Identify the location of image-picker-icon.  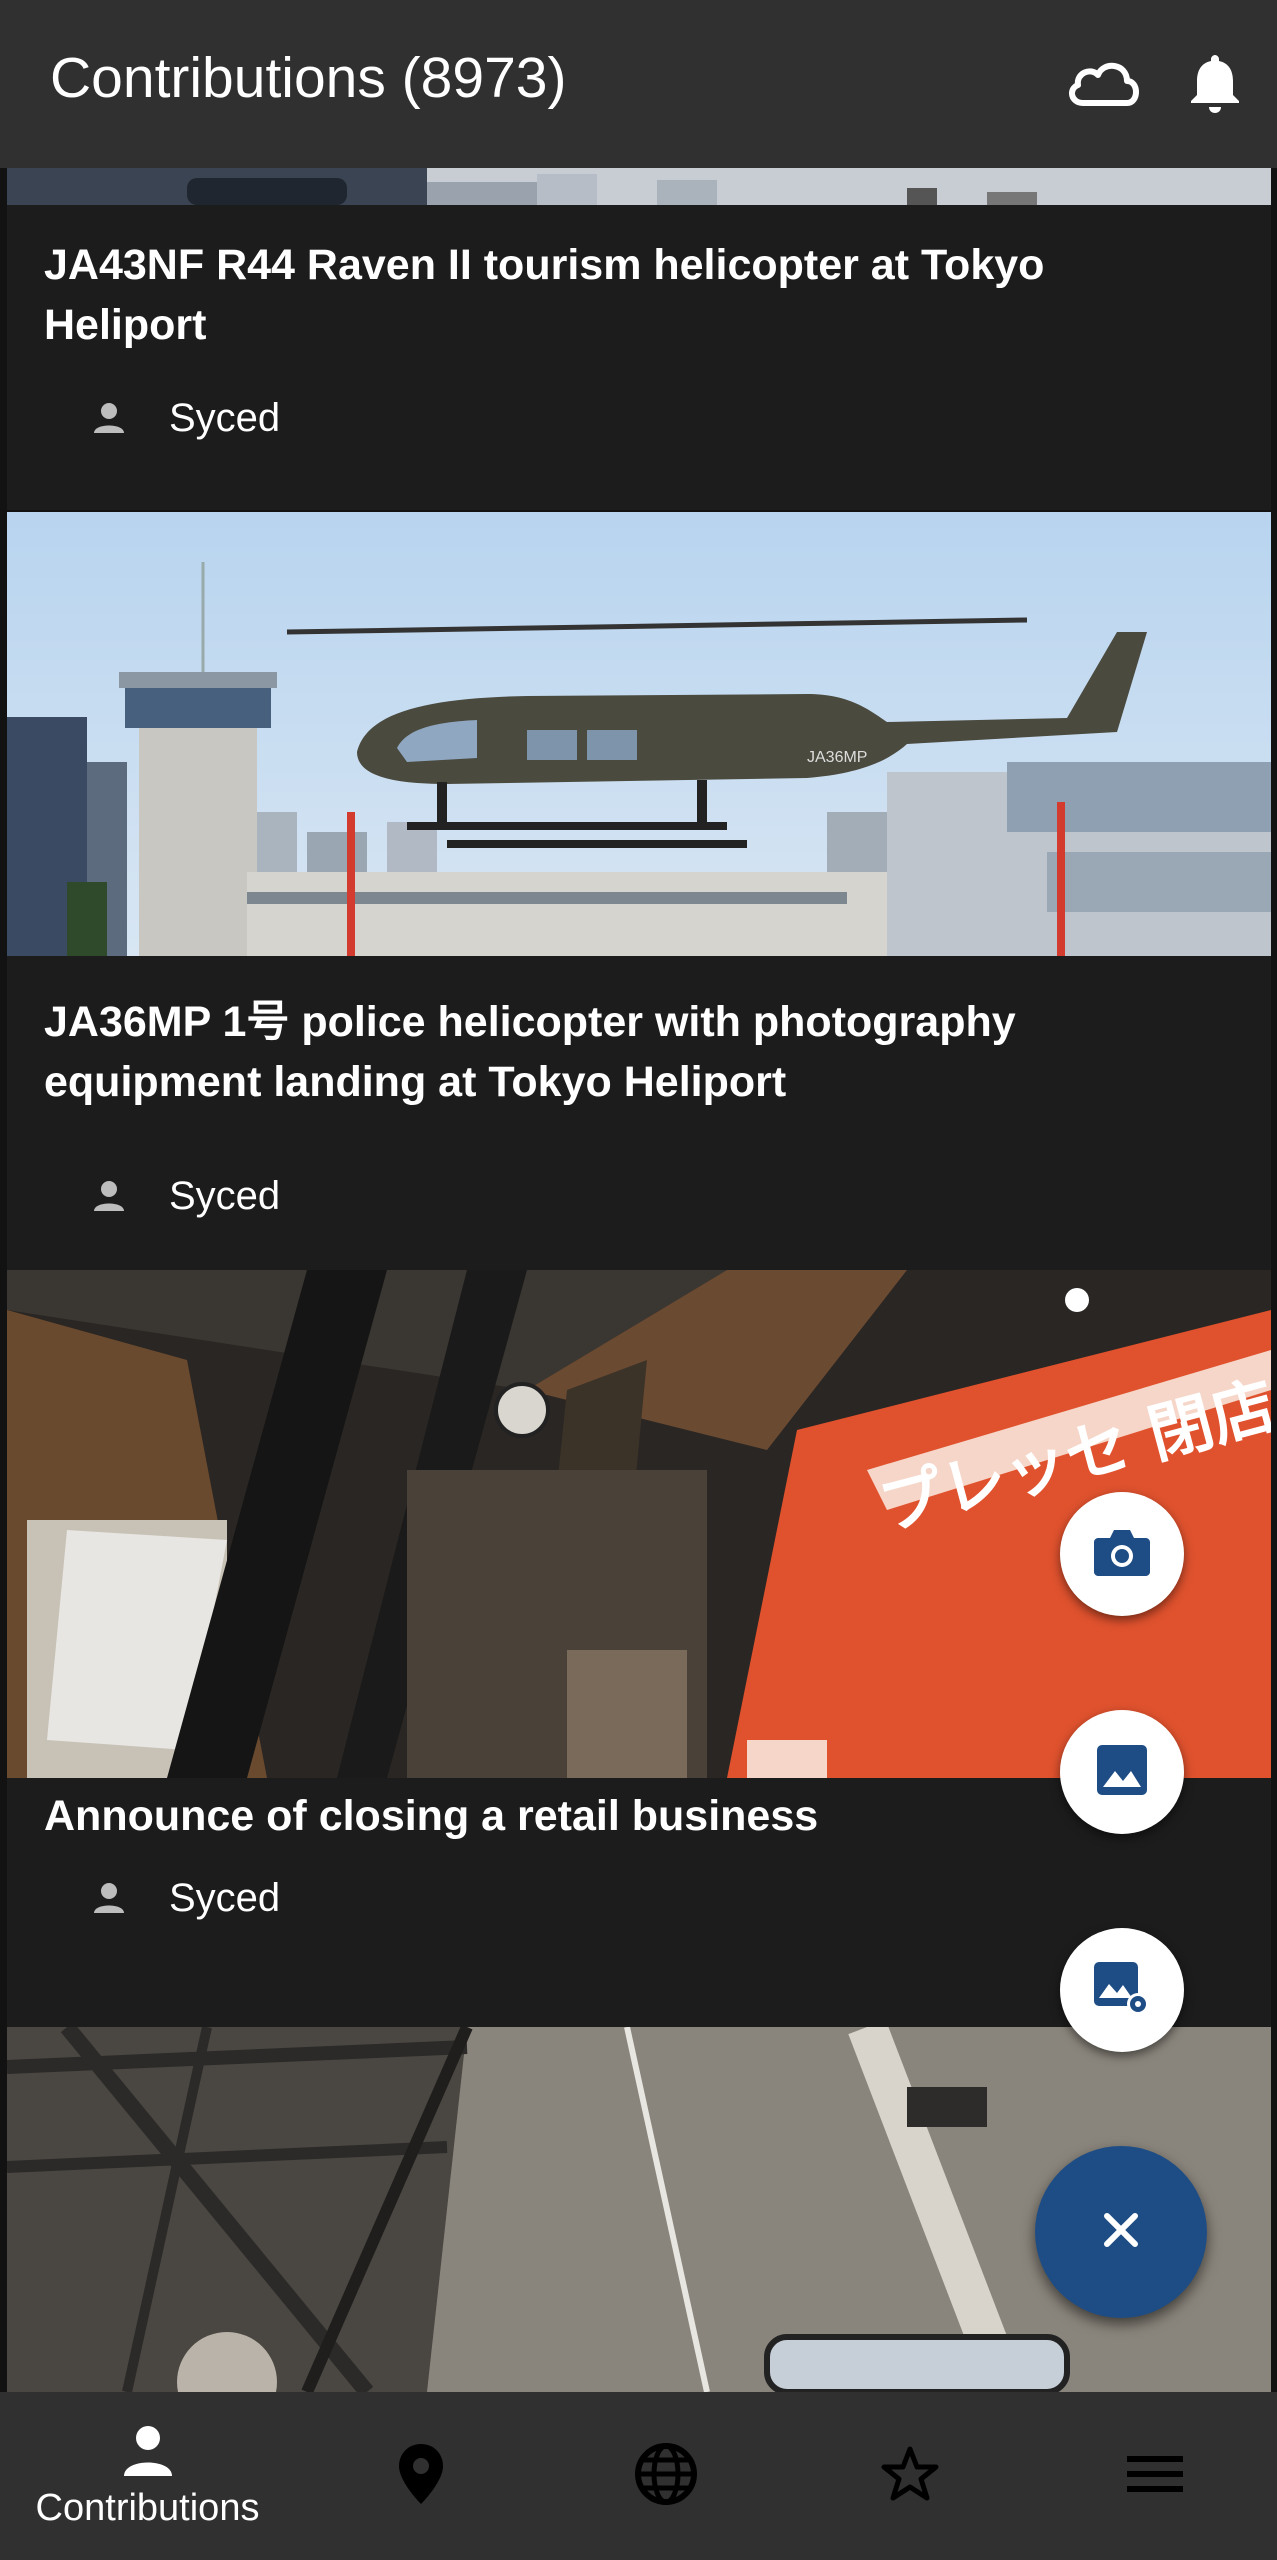
(1122, 1990).